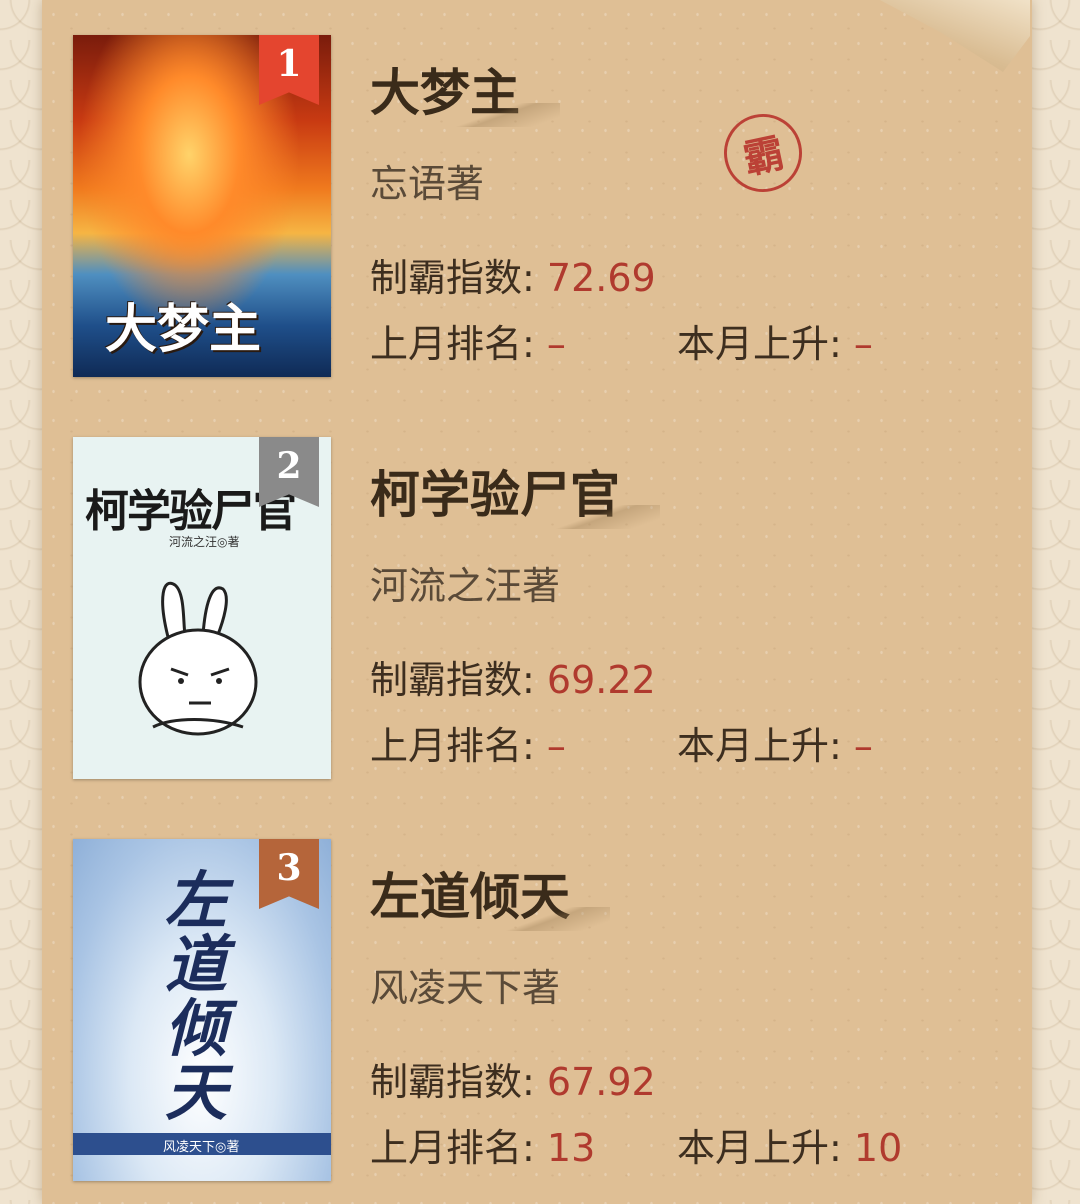  Describe the element at coordinates (878, 1148) in the screenshot. I see `rise-value: 10` at that location.